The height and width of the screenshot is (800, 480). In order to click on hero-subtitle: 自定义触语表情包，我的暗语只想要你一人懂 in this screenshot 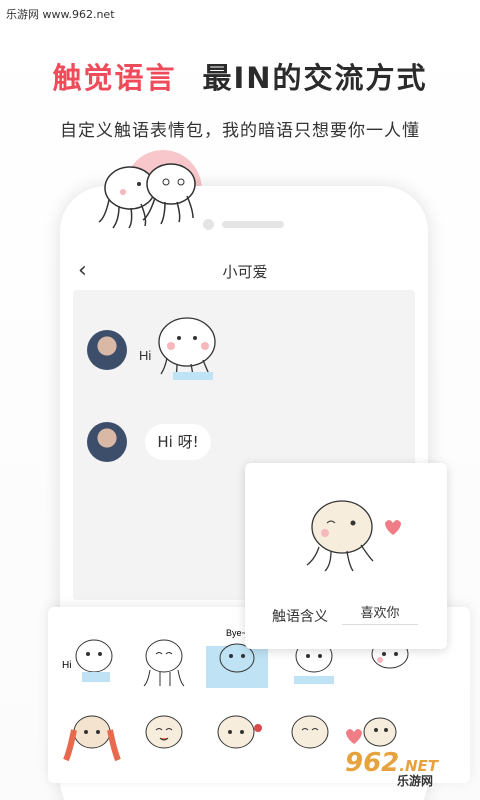, I will do `click(240, 131)`.